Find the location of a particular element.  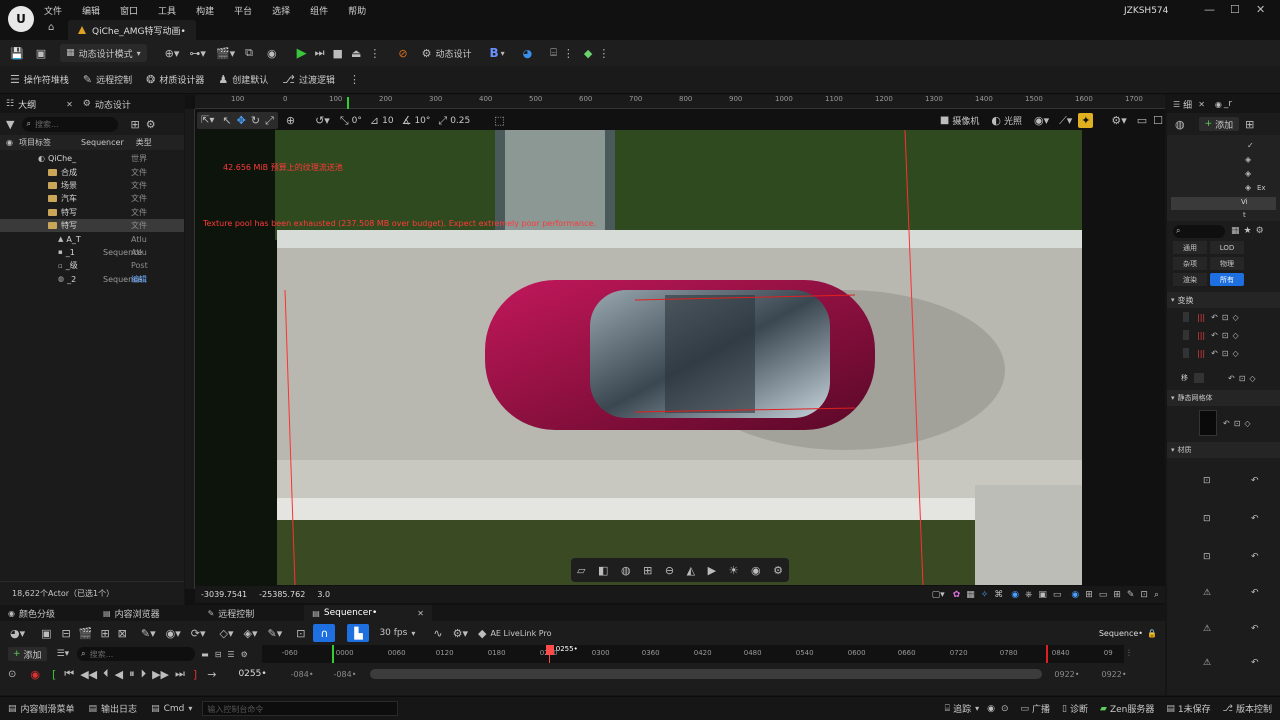

content-icon: ▣ is located at coordinates (41, 53).